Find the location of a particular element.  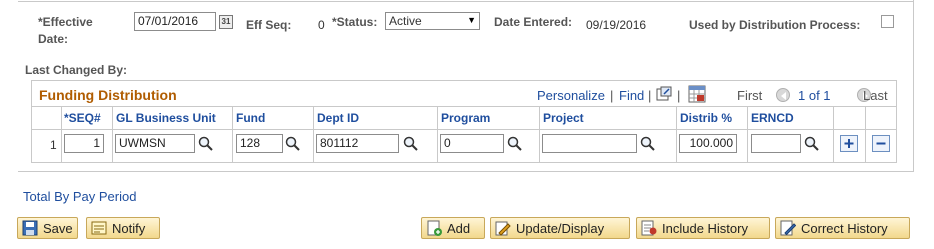

grid-header-bottom-line is located at coordinates (464, 129).